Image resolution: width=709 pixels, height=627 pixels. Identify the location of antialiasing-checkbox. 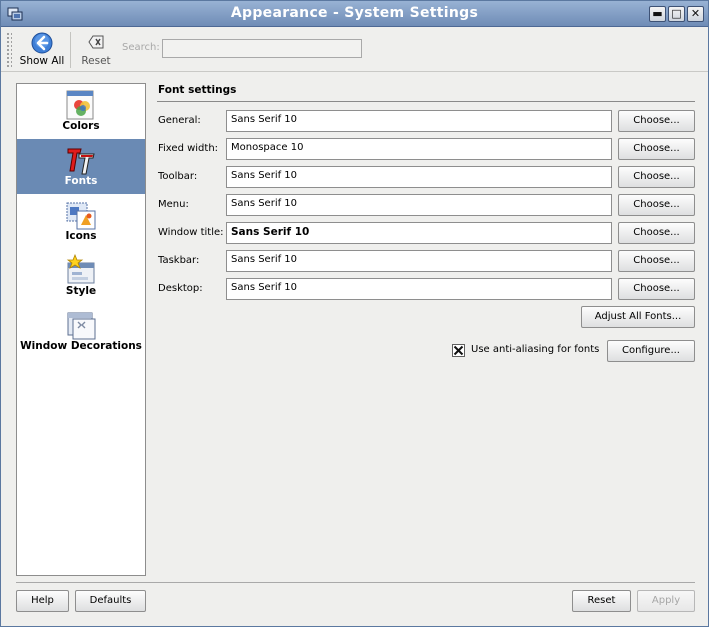
(458, 350).